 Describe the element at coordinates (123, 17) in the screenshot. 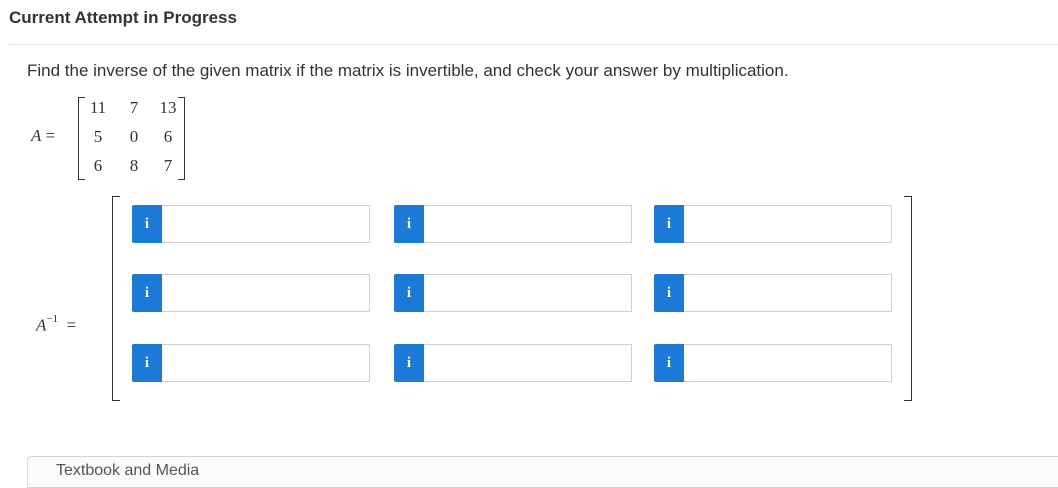

I see `attempt-status-title: Current Attempt in Progress` at that location.